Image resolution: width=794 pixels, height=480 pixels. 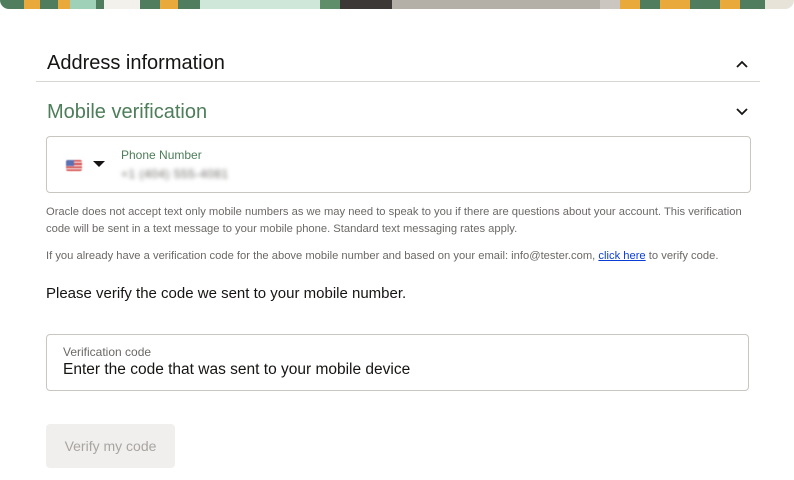 What do you see at coordinates (742, 64) in the screenshot?
I see `chevron-up-icon` at bounding box center [742, 64].